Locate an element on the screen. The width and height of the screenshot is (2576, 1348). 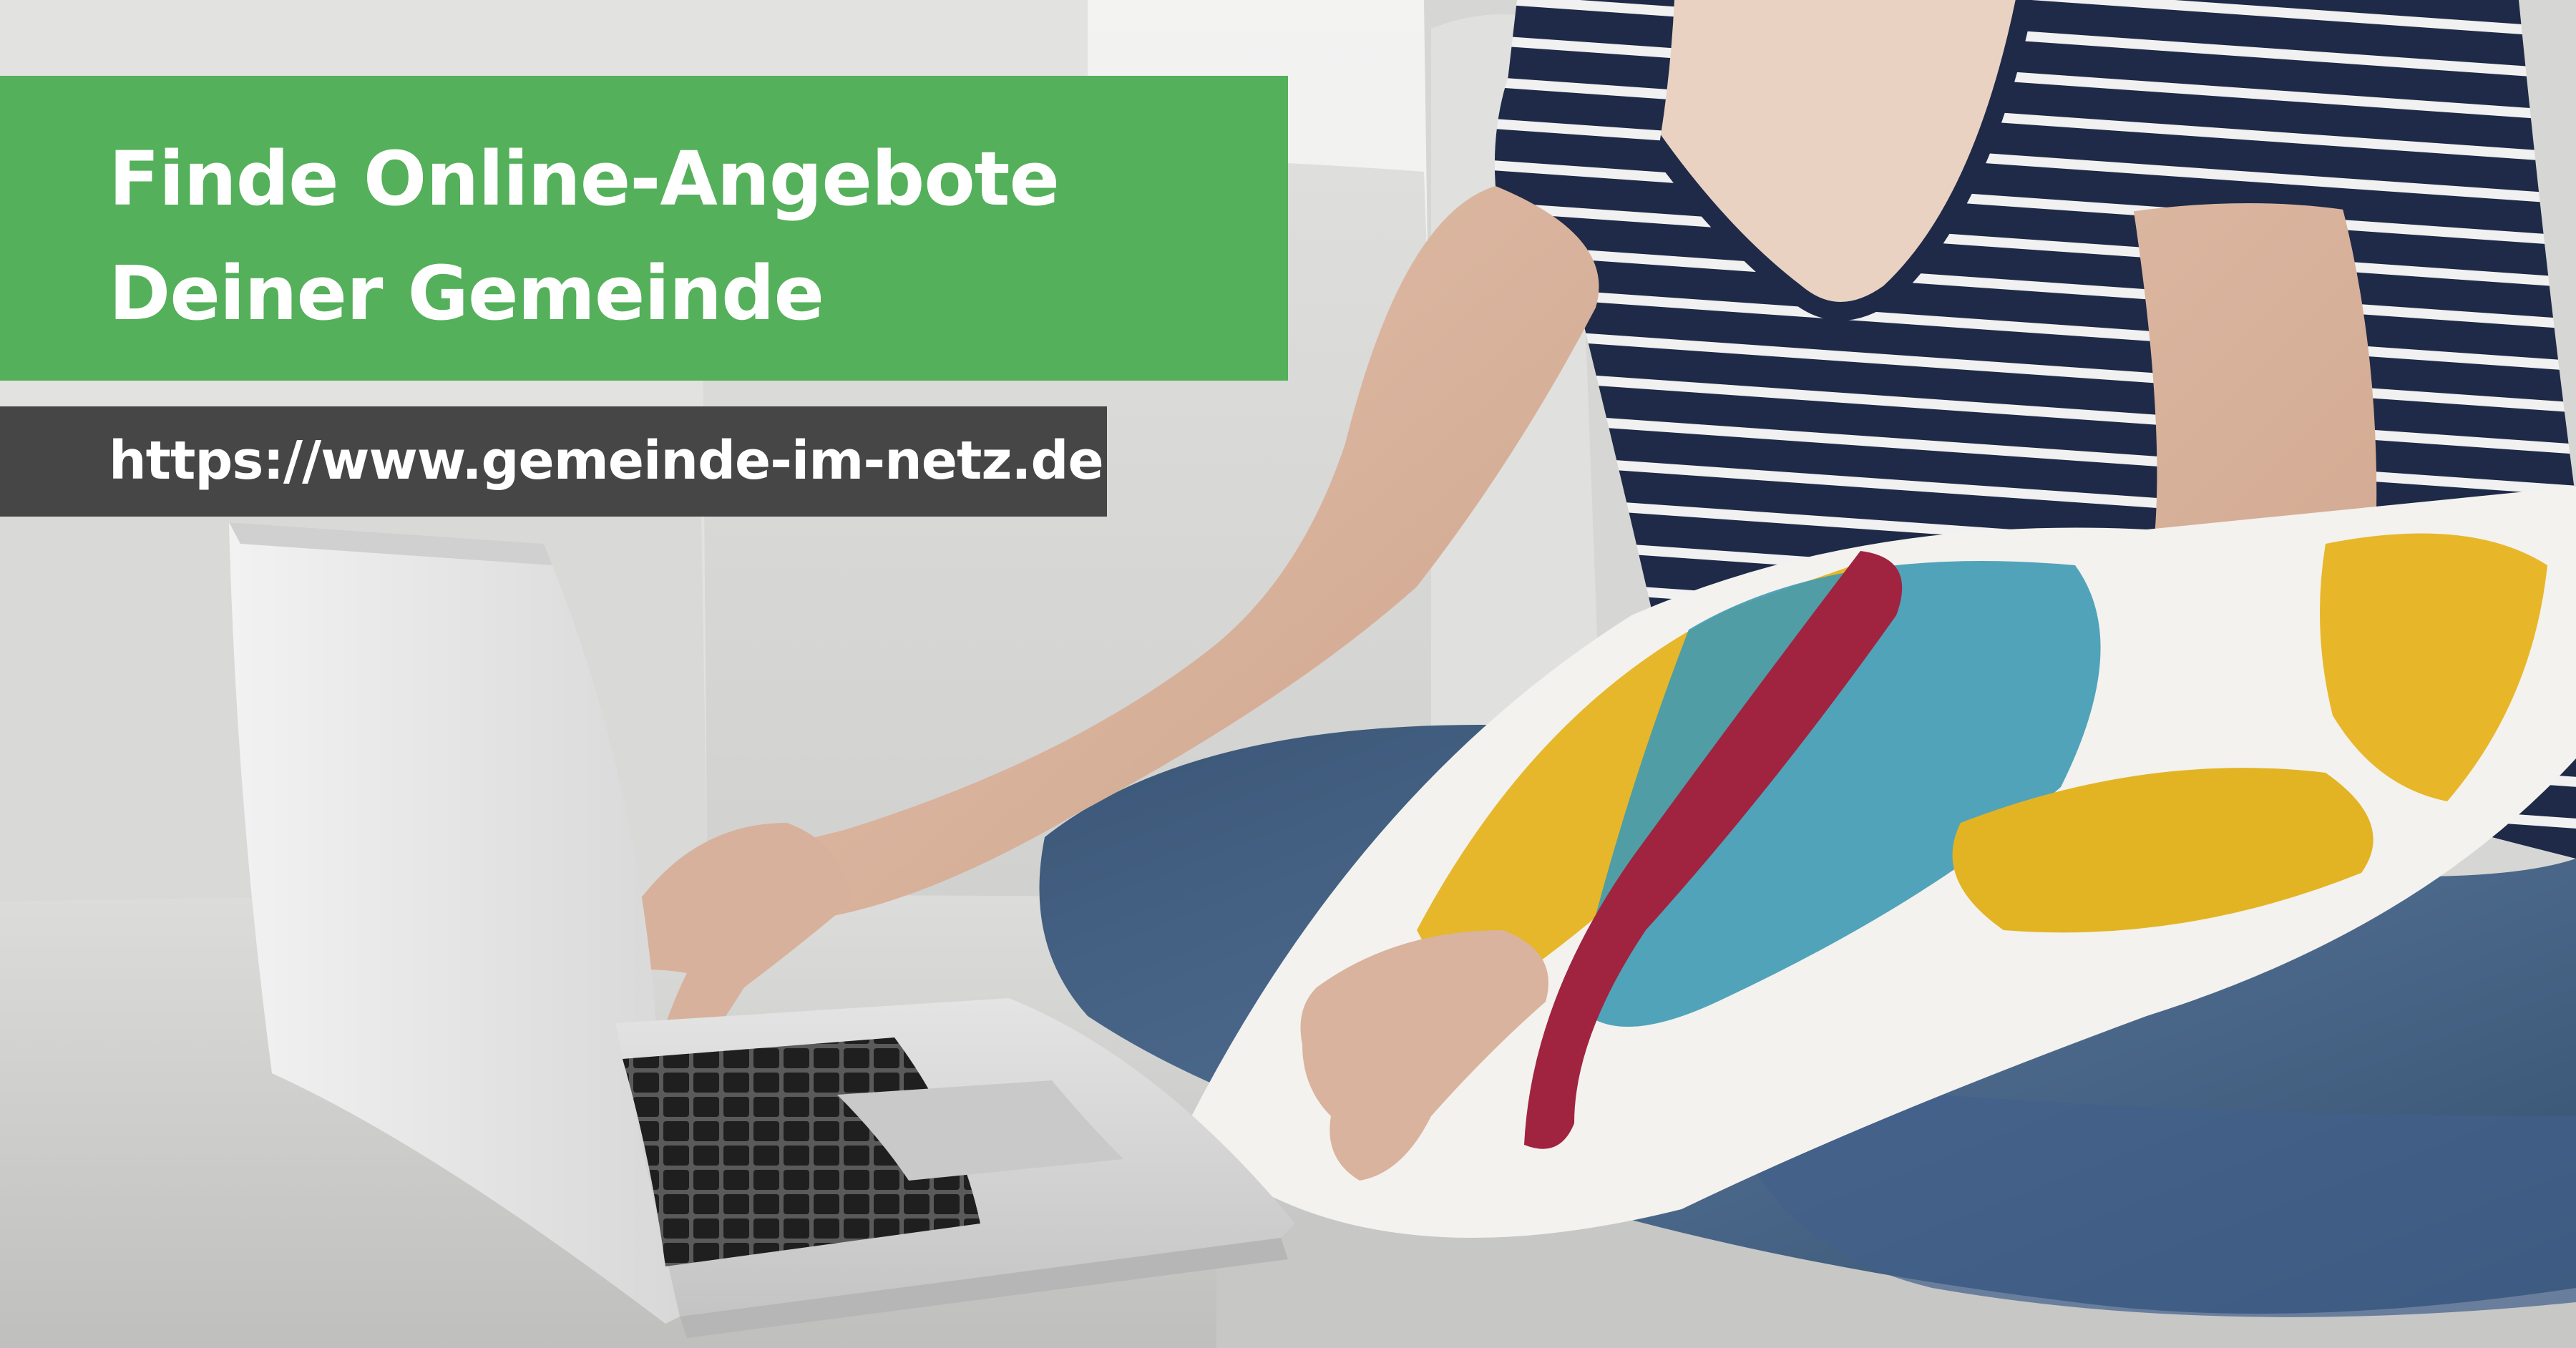
website-url: https://www.gemeinde-im-netz.de is located at coordinates (606, 461).